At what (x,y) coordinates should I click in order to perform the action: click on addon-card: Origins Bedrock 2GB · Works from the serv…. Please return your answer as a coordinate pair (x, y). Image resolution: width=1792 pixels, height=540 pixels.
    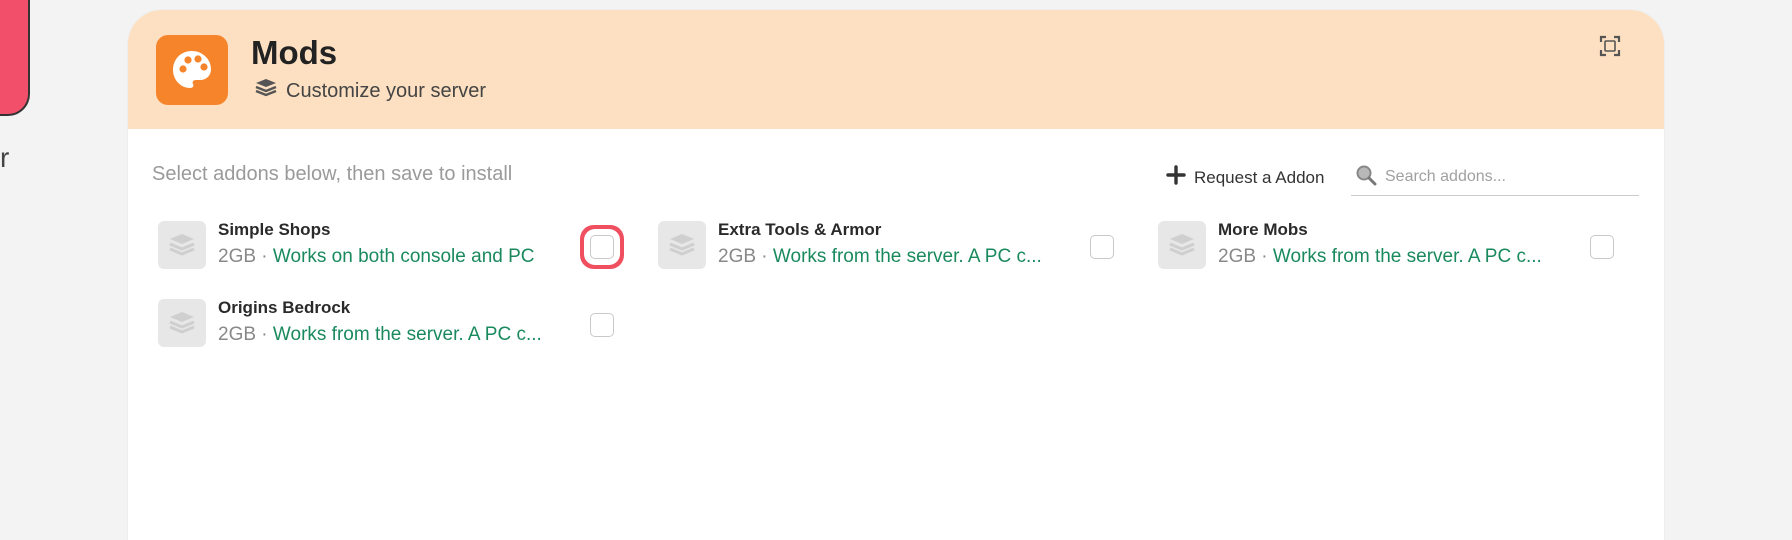
    Looking at the image, I should click on (398, 329).